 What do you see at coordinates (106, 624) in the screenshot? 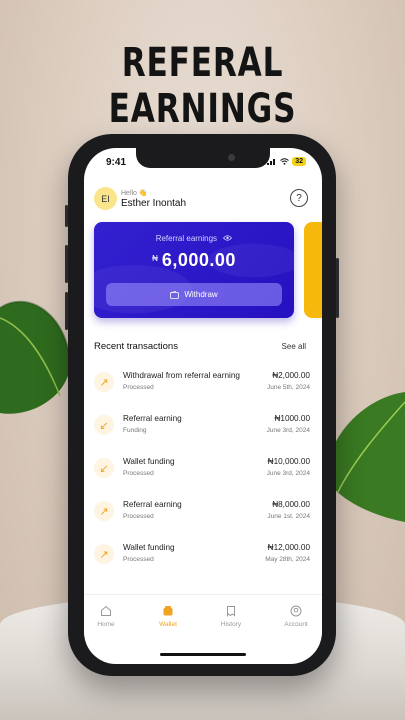
I see `nav-home-label: Home` at bounding box center [106, 624].